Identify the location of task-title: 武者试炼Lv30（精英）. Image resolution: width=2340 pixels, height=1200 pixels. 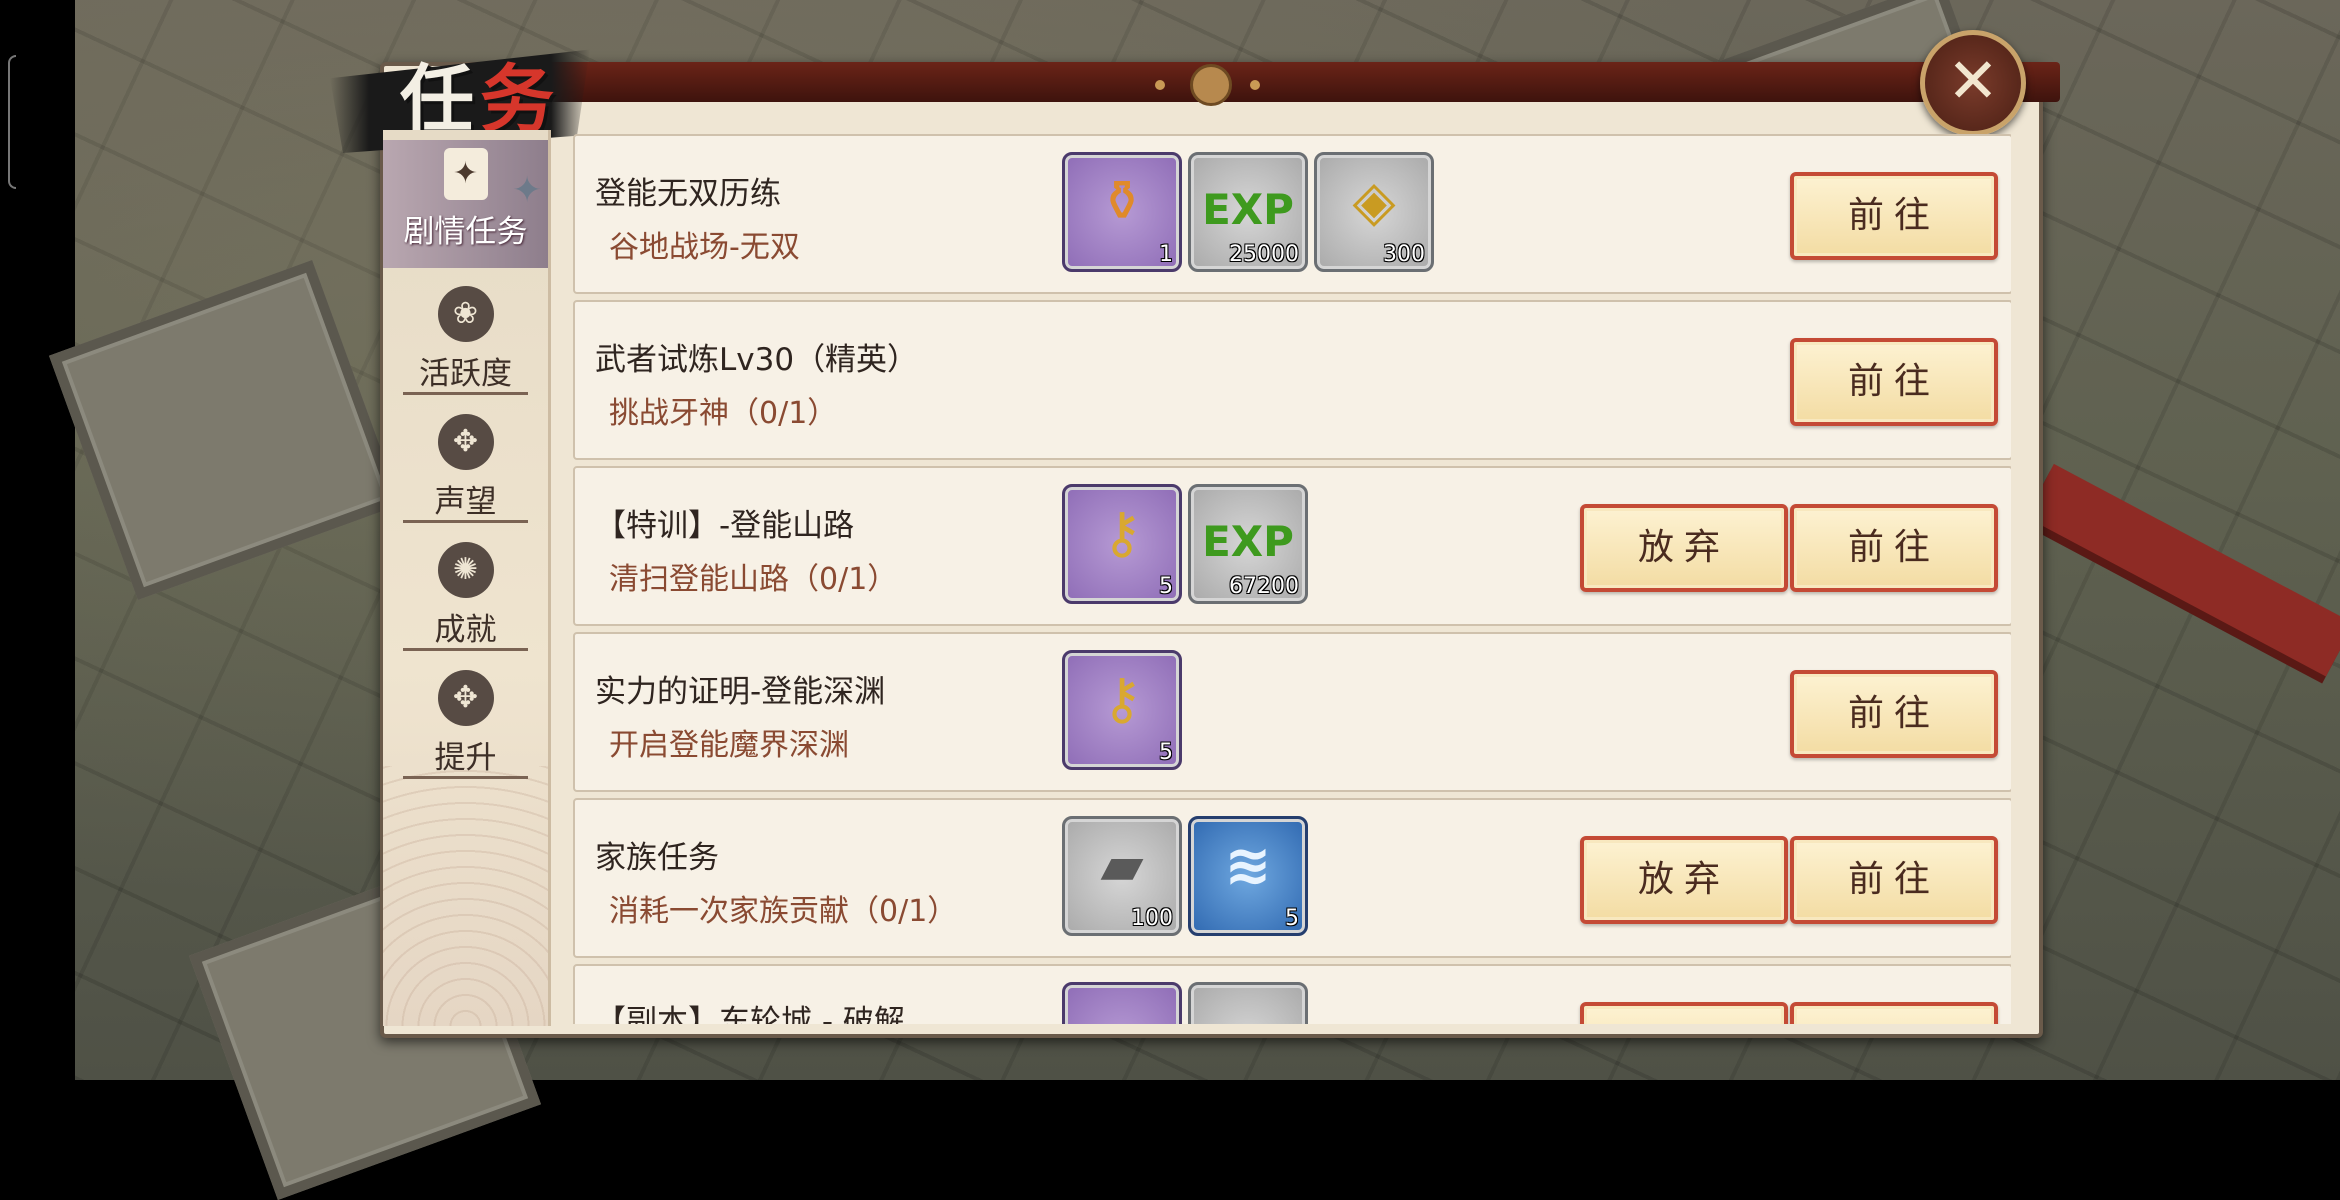
(757, 360).